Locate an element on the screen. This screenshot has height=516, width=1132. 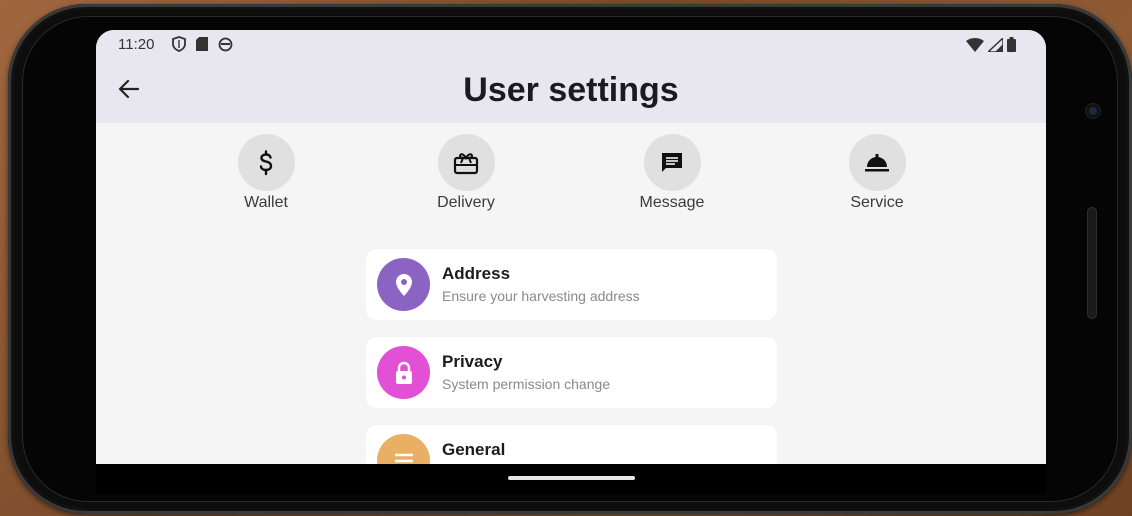
dollar-icon is located at coordinates (266, 162).